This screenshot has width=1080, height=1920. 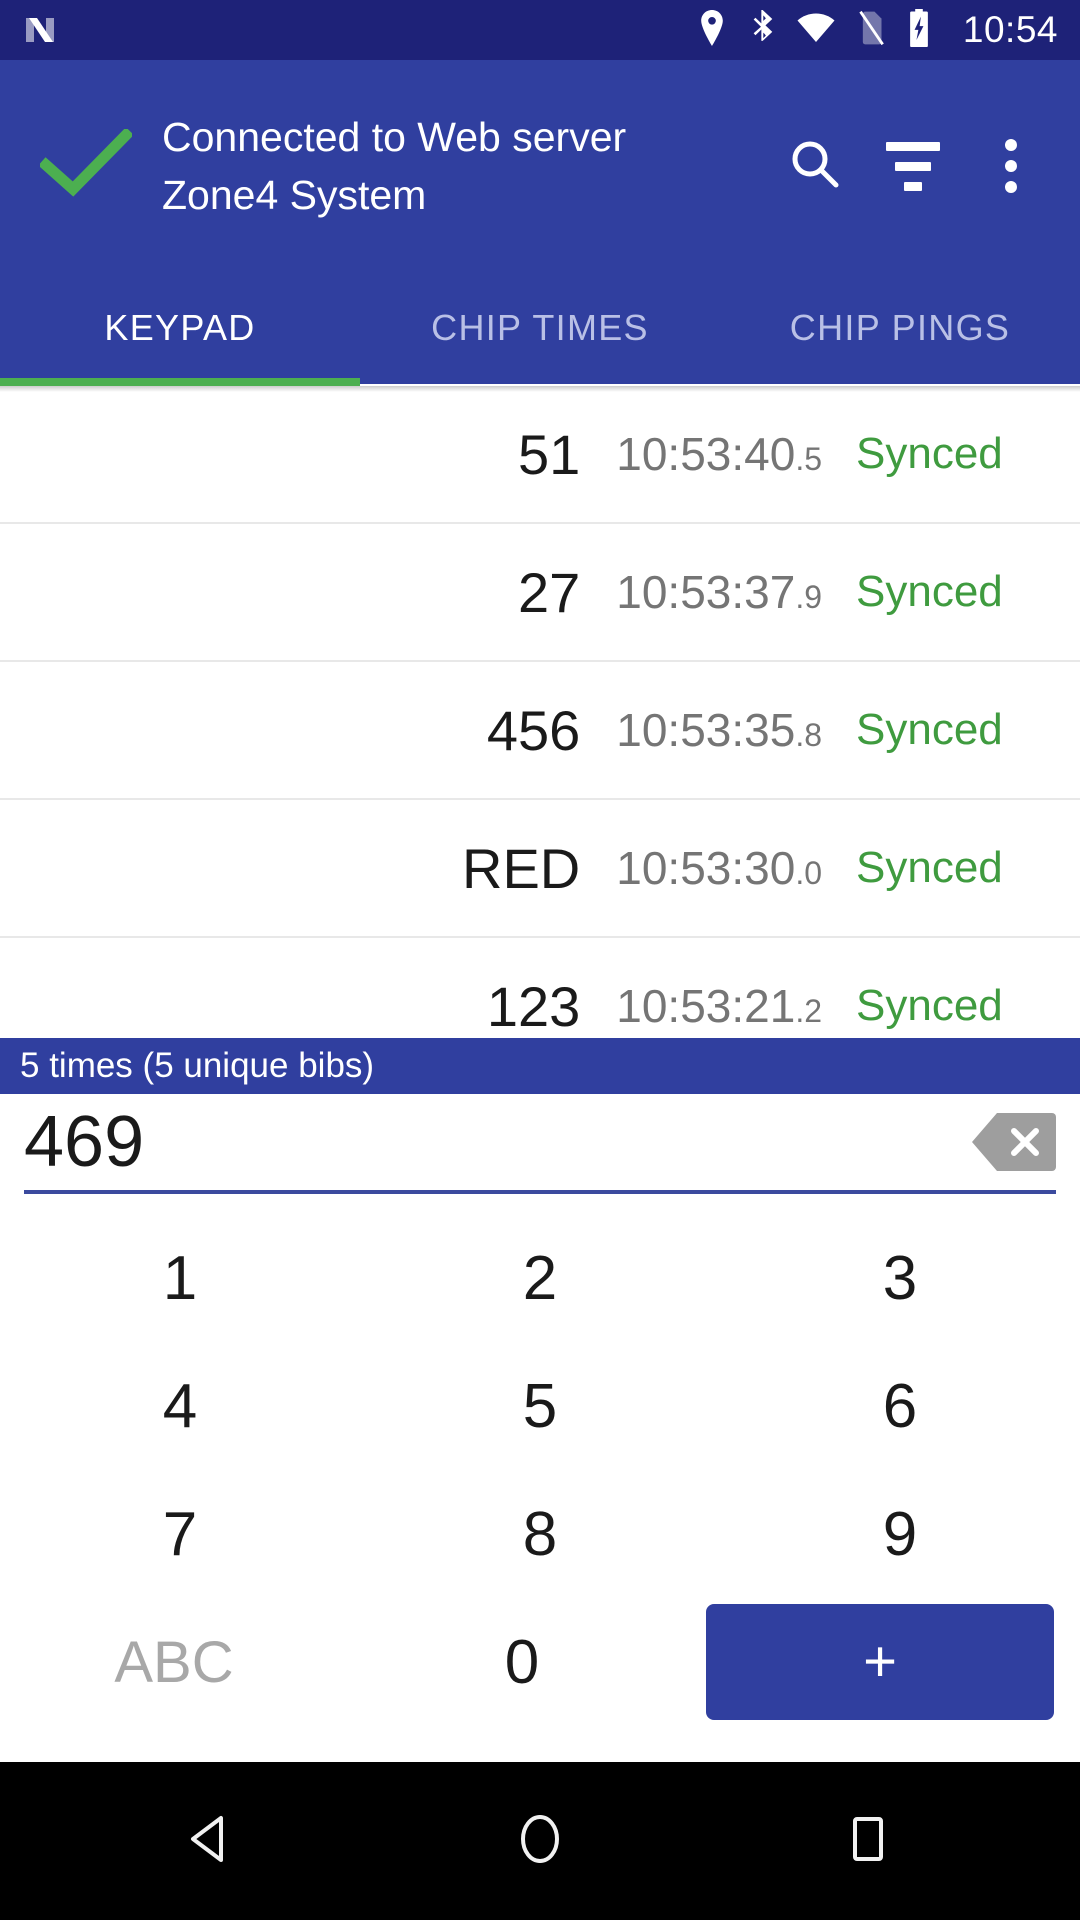 I want to click on backspace-button, so click(x=1013, y=1142).